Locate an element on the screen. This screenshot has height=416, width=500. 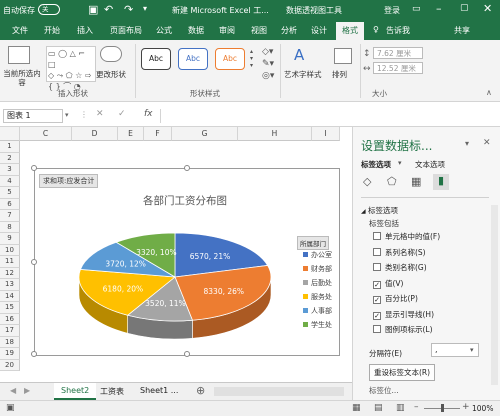
label-options-icon: ▮ is located at coordinates (441, 182).